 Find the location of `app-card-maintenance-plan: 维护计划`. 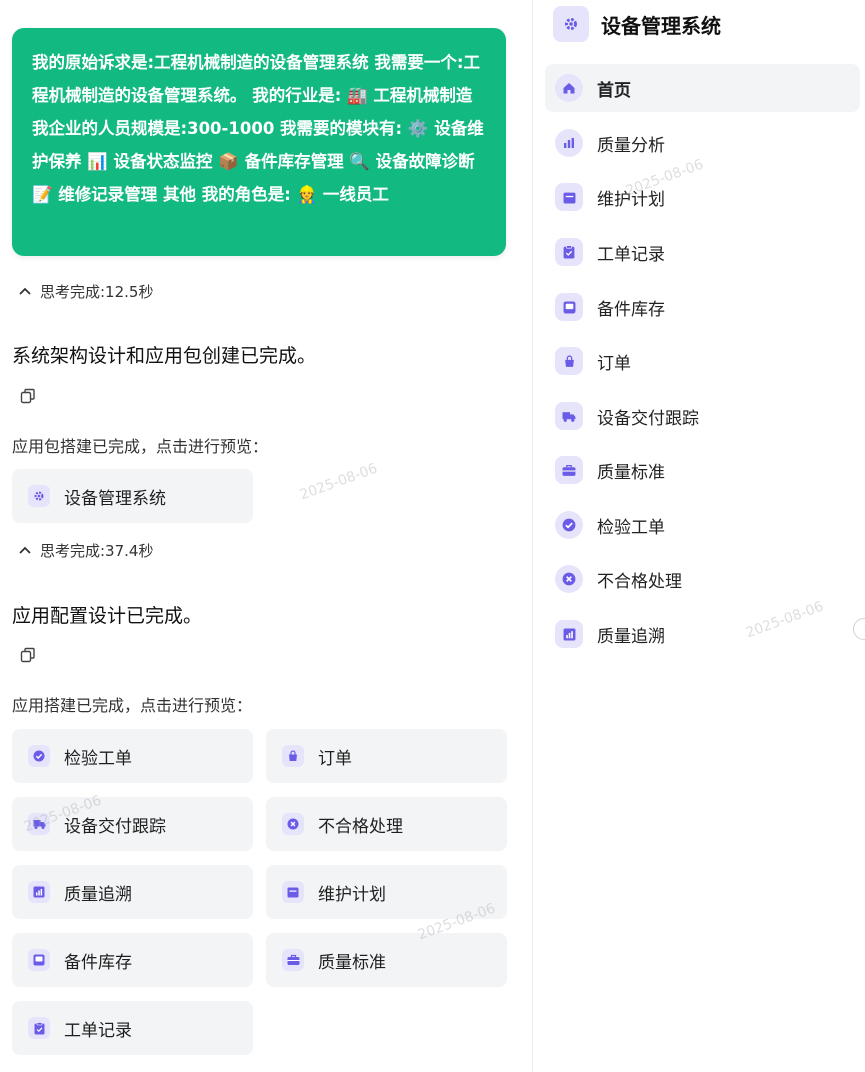

app-card-maintenance-plan: 维护计划 is located at coordinates (386, 892).